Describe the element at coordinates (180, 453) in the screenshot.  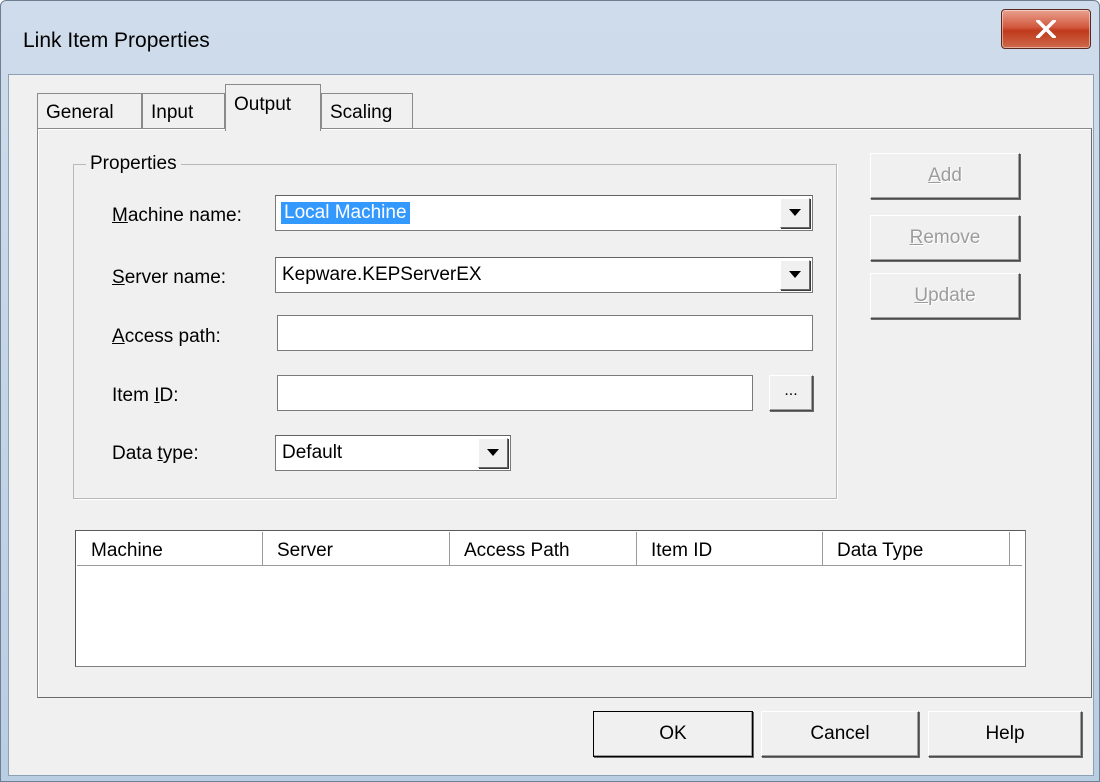
I see `data-type-label-rest: ype:` at that location.